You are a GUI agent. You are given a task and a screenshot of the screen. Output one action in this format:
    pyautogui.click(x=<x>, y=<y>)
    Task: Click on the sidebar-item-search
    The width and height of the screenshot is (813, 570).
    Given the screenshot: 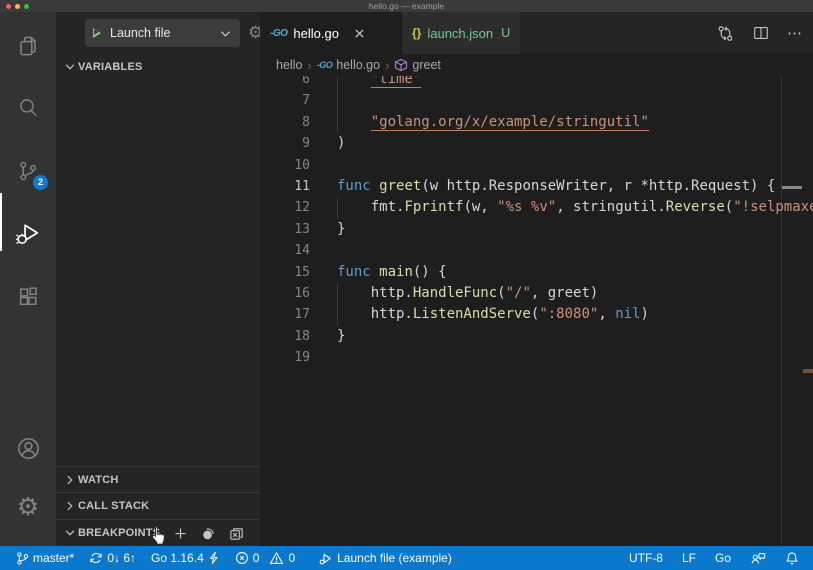 What is the action you would take?
    pyautogui.click(x=28, y=108)
    